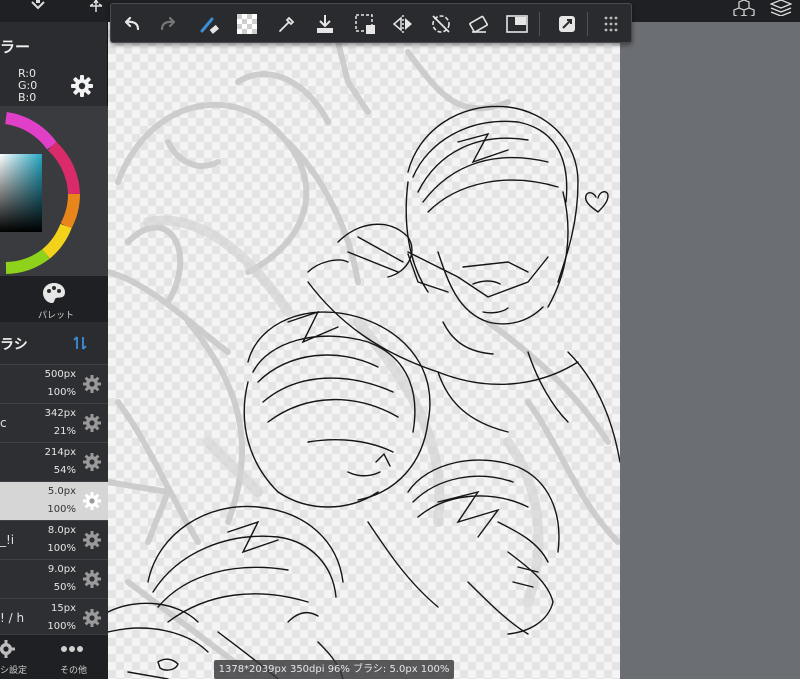 This screenshot has width=800, height=679. I want to click on brush-opacity: 21%, so click(64, 431).